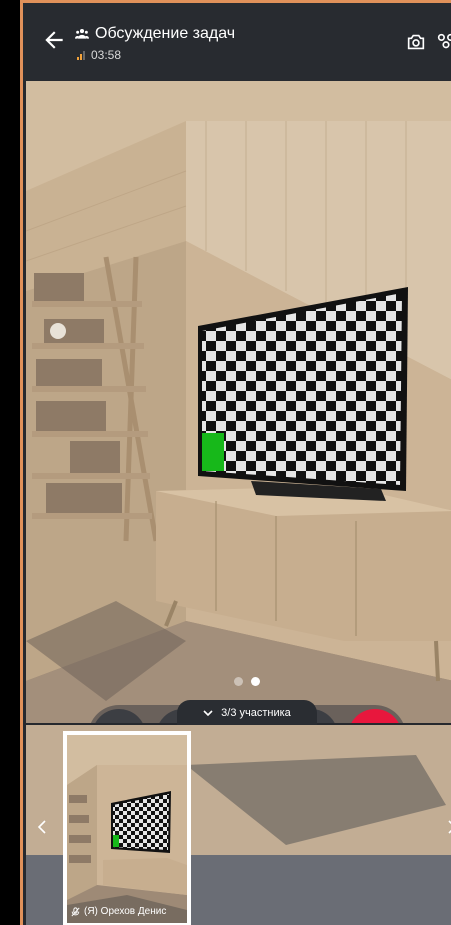  Describe the element at coordinates (165, 33) in the screenshot. I see `chat-title: Обсуждение задач` at that location.